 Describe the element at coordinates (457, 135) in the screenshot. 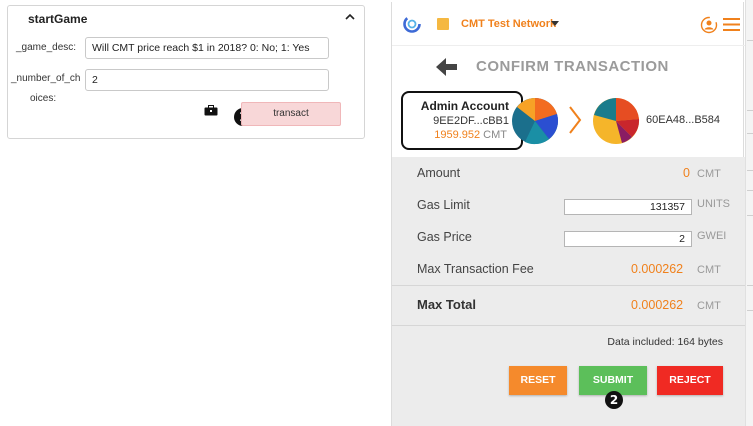

I see `balance-value: 1959.952` at that location.